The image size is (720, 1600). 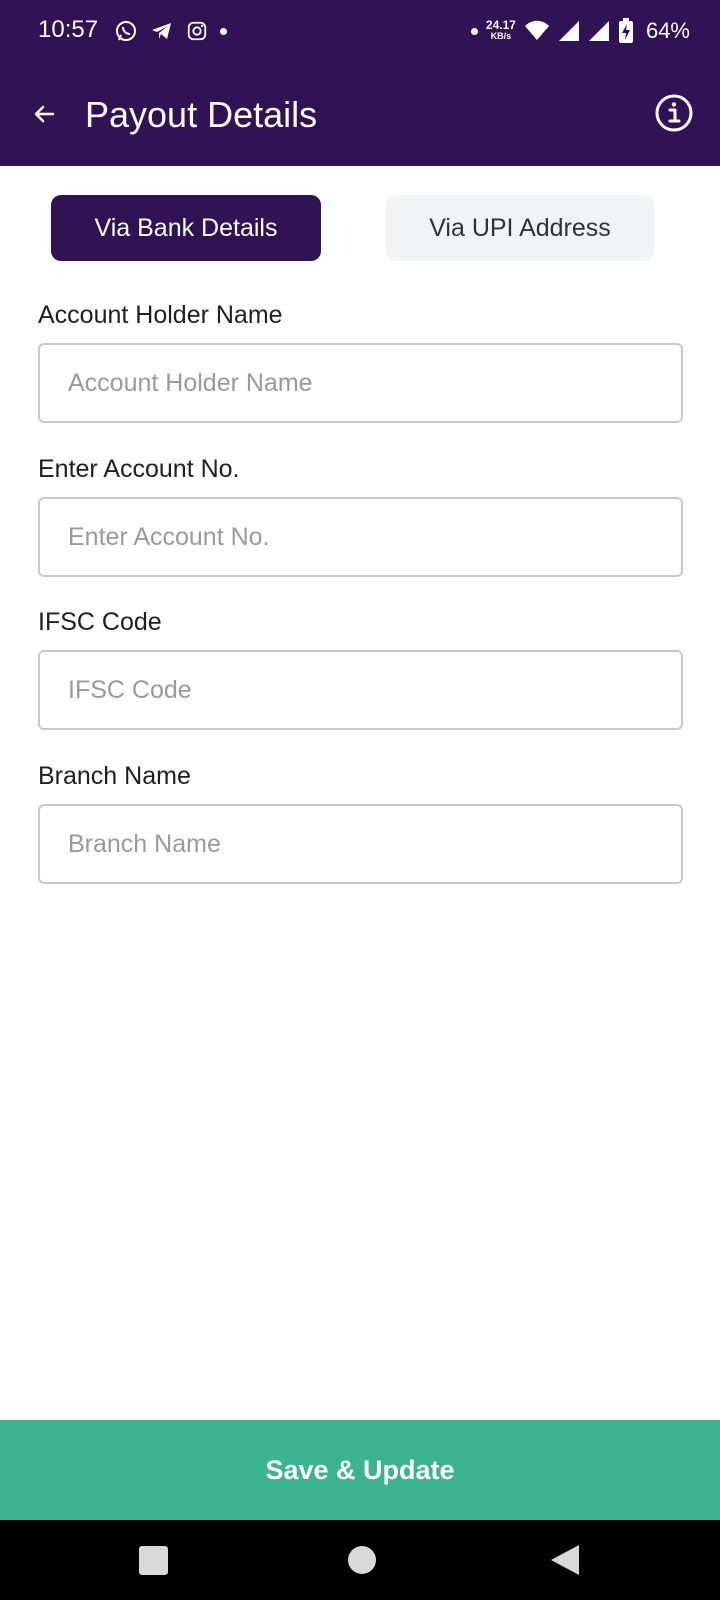 I want to click on back-triangle-icon, so click(x=565, y=1560).